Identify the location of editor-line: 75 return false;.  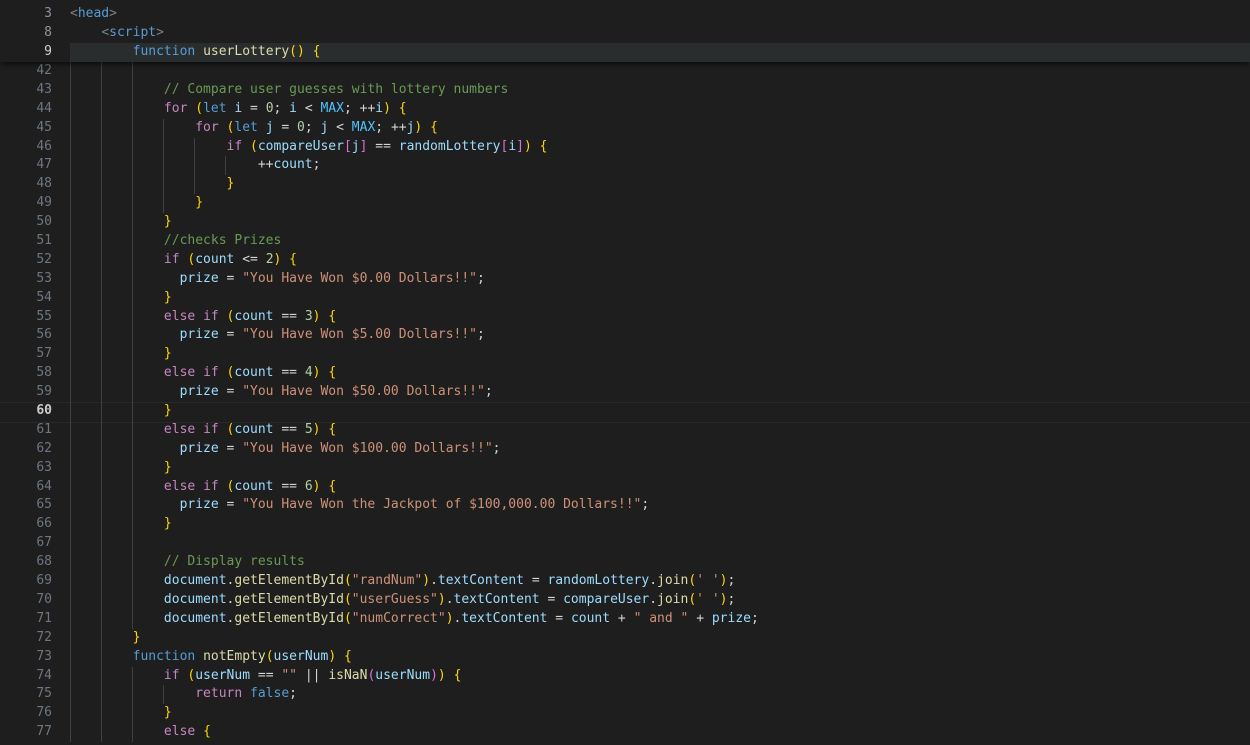
(625, 695).